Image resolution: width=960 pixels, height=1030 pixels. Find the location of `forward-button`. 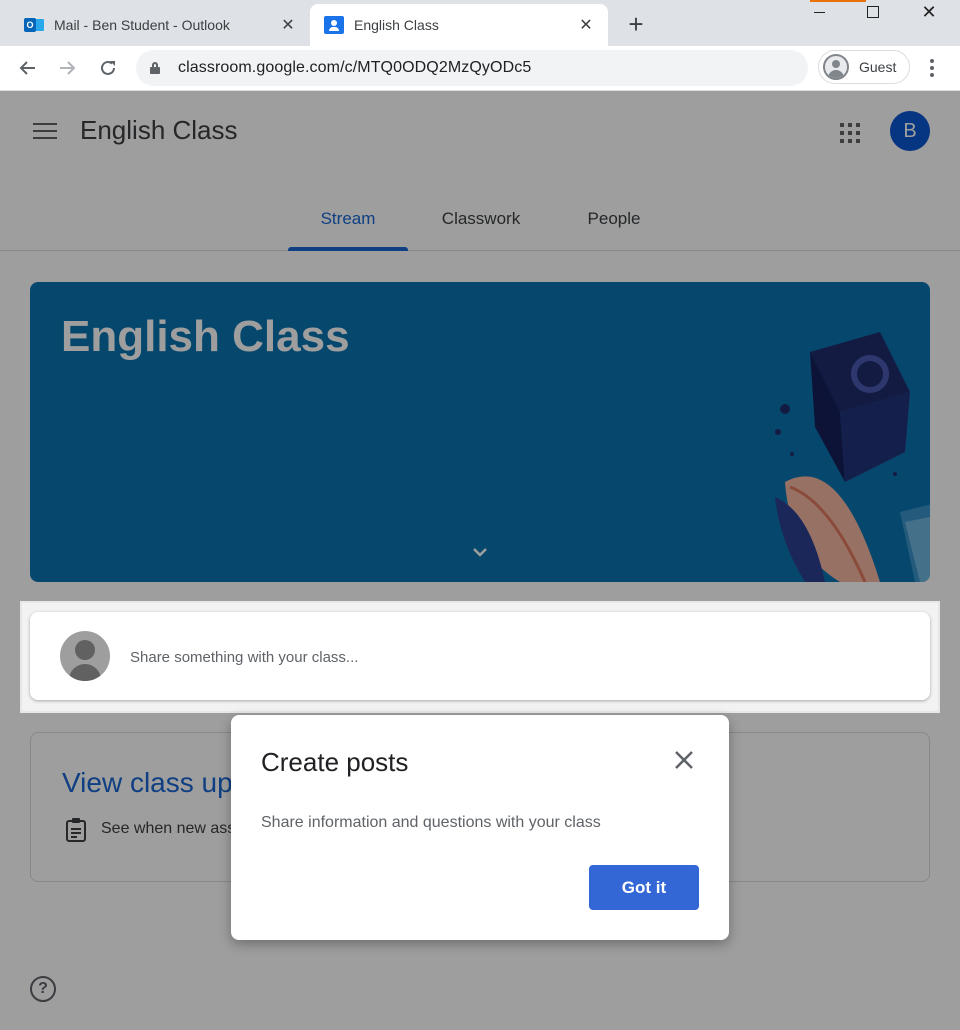

forward-button is located at coordinates (67, 68).